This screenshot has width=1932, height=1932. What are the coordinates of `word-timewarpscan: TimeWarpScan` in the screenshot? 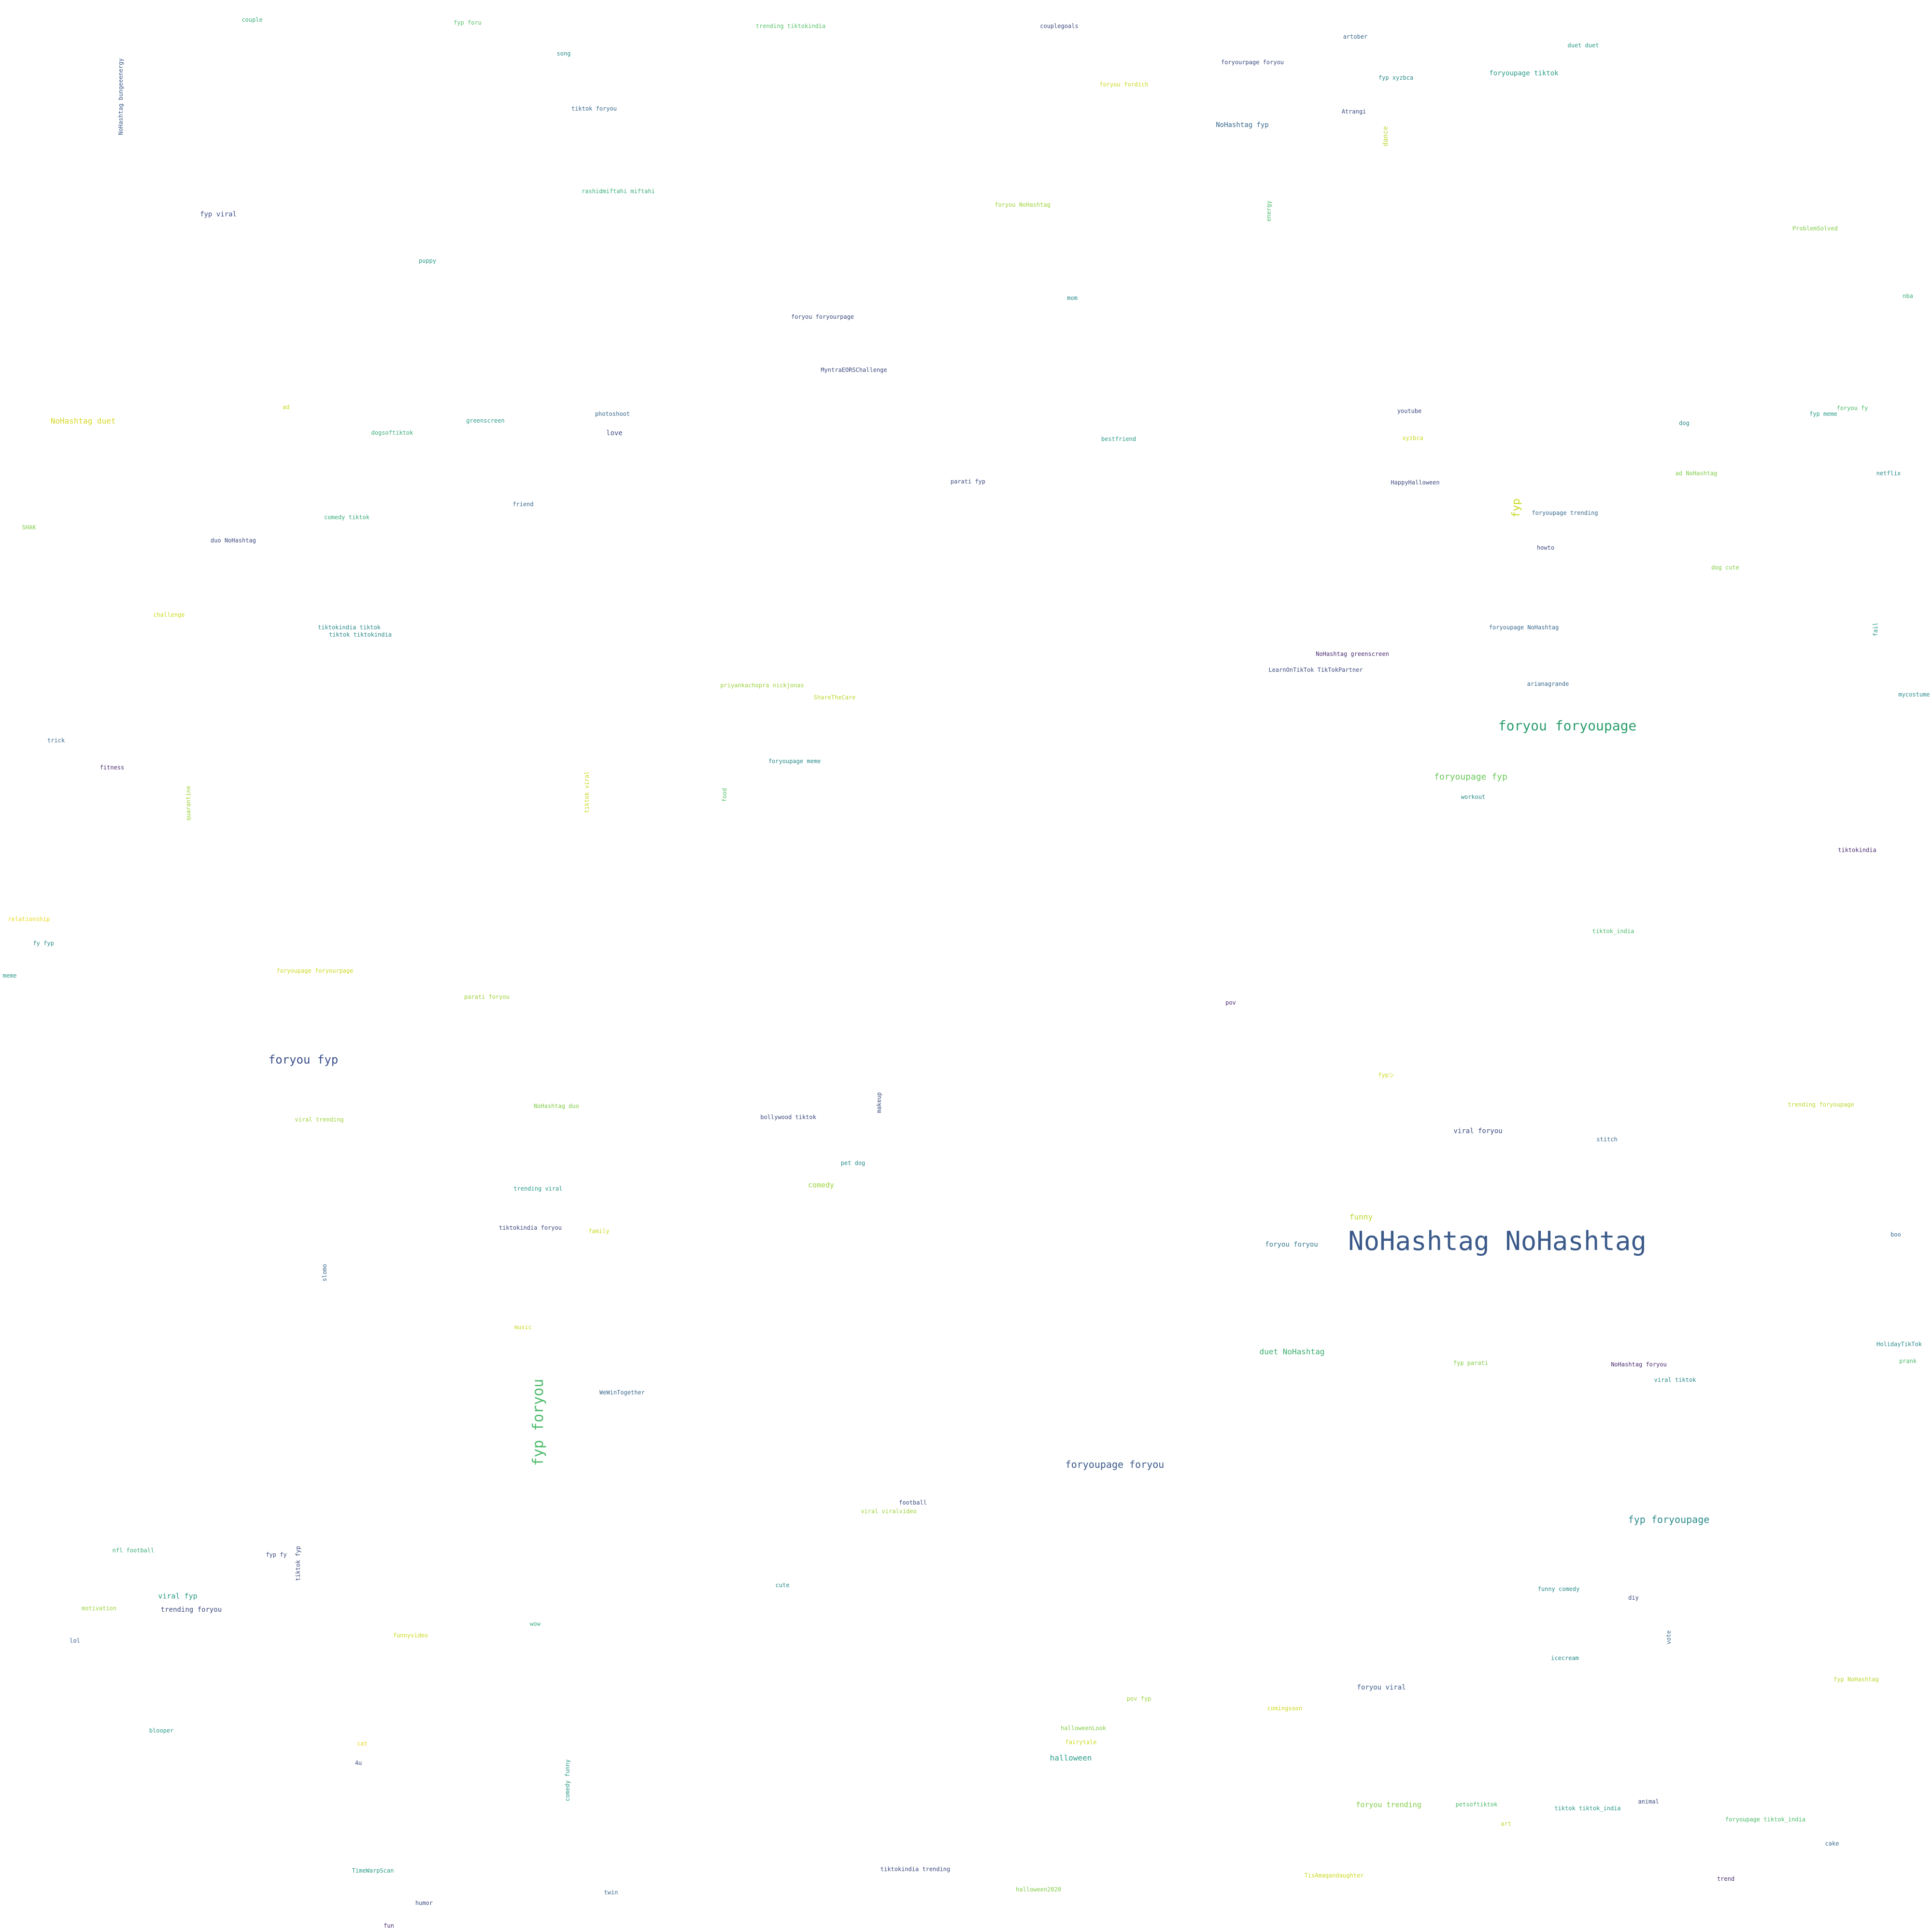 It's located at (373, 1870).